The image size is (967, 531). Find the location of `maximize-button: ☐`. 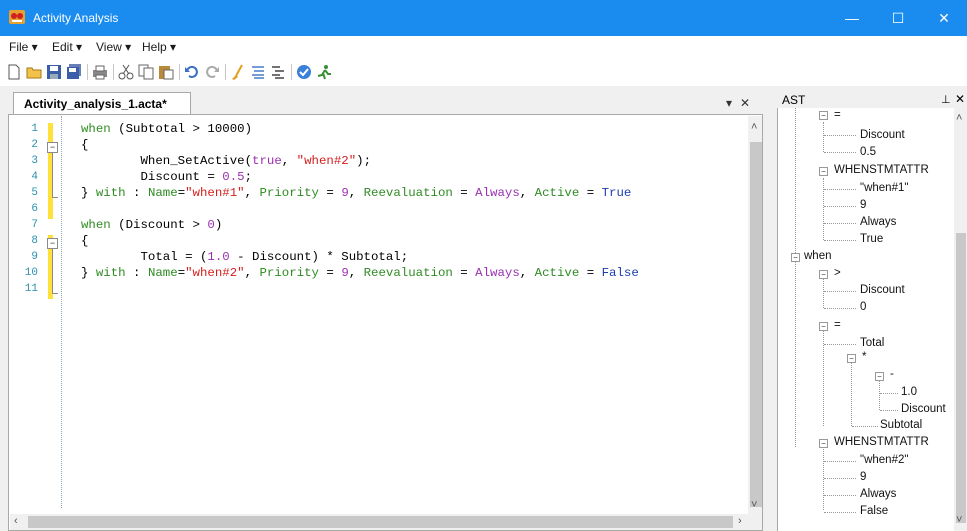

maximize-button: ☐ is located at coordinates (898, 18).